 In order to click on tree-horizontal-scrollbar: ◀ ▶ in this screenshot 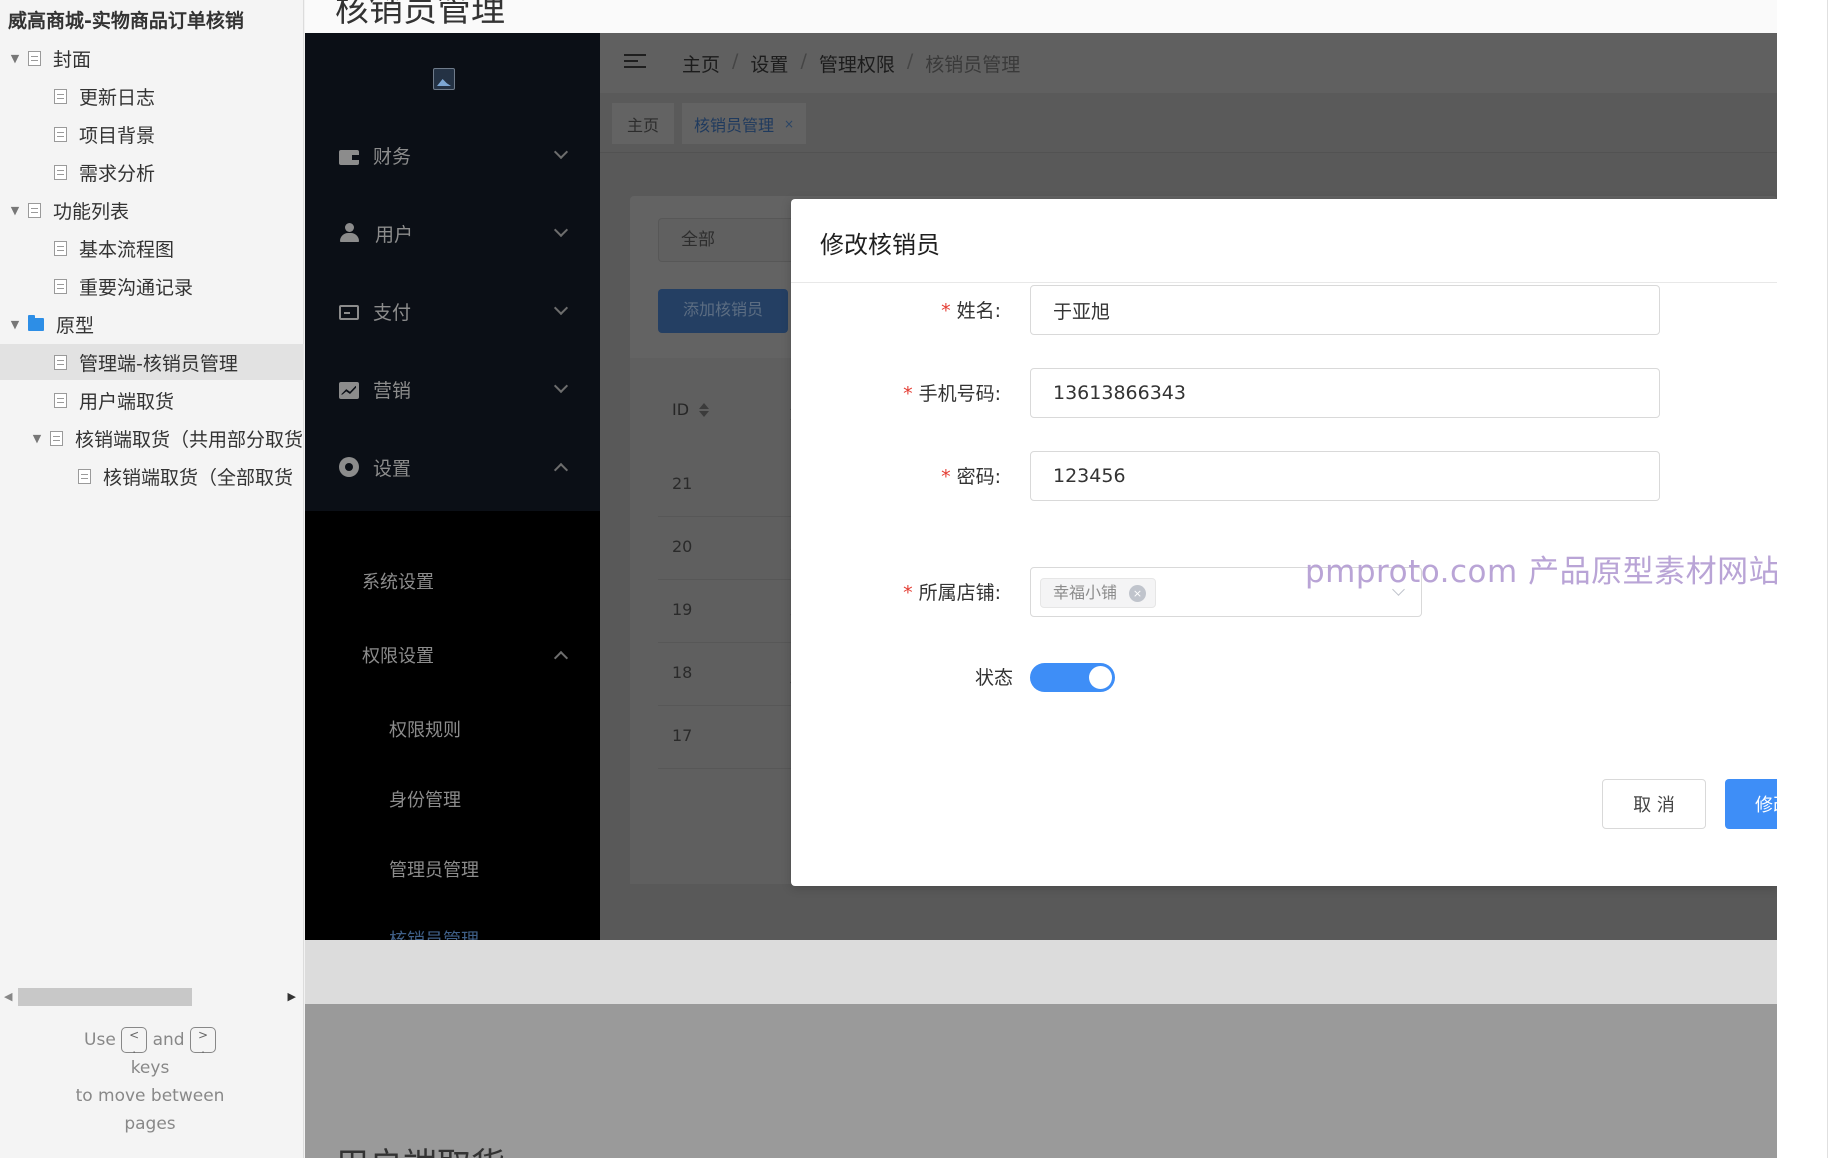, I will do `click(150, 997)`.